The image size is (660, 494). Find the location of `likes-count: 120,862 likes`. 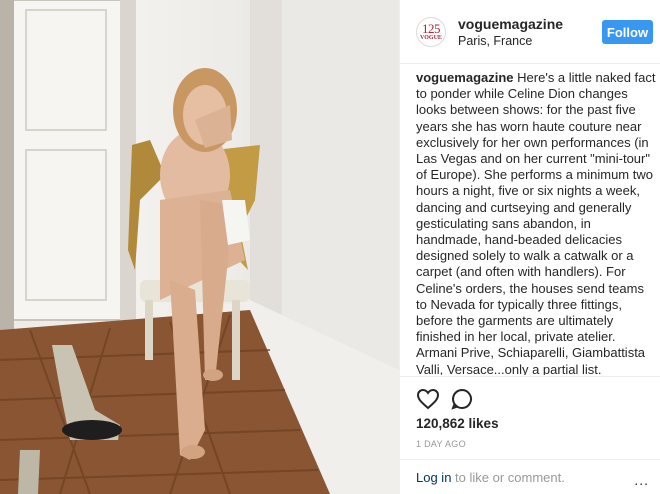

likes-count: 120,862 likes is located at coordinates (457, 423).